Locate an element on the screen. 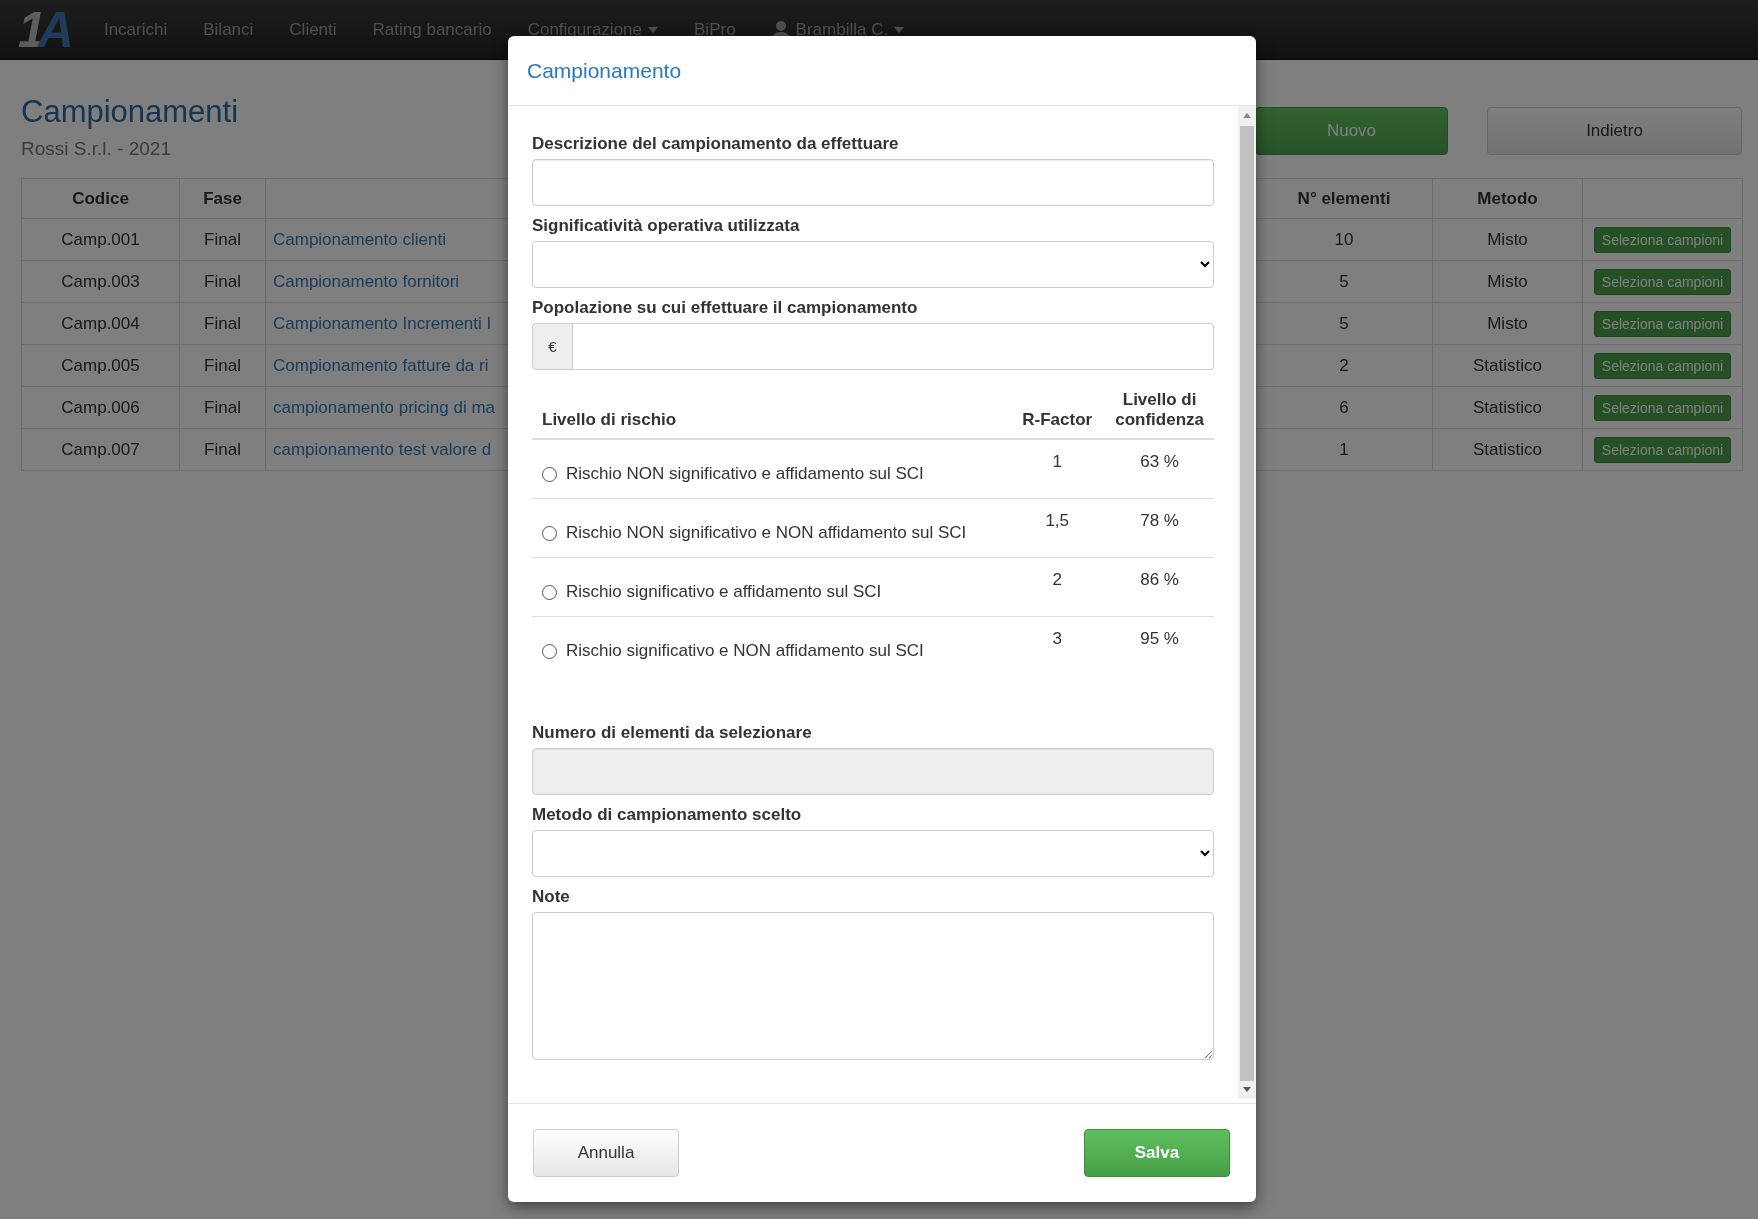  sample-link: campionamento pricing di ma is located at coordinates (384, 407).